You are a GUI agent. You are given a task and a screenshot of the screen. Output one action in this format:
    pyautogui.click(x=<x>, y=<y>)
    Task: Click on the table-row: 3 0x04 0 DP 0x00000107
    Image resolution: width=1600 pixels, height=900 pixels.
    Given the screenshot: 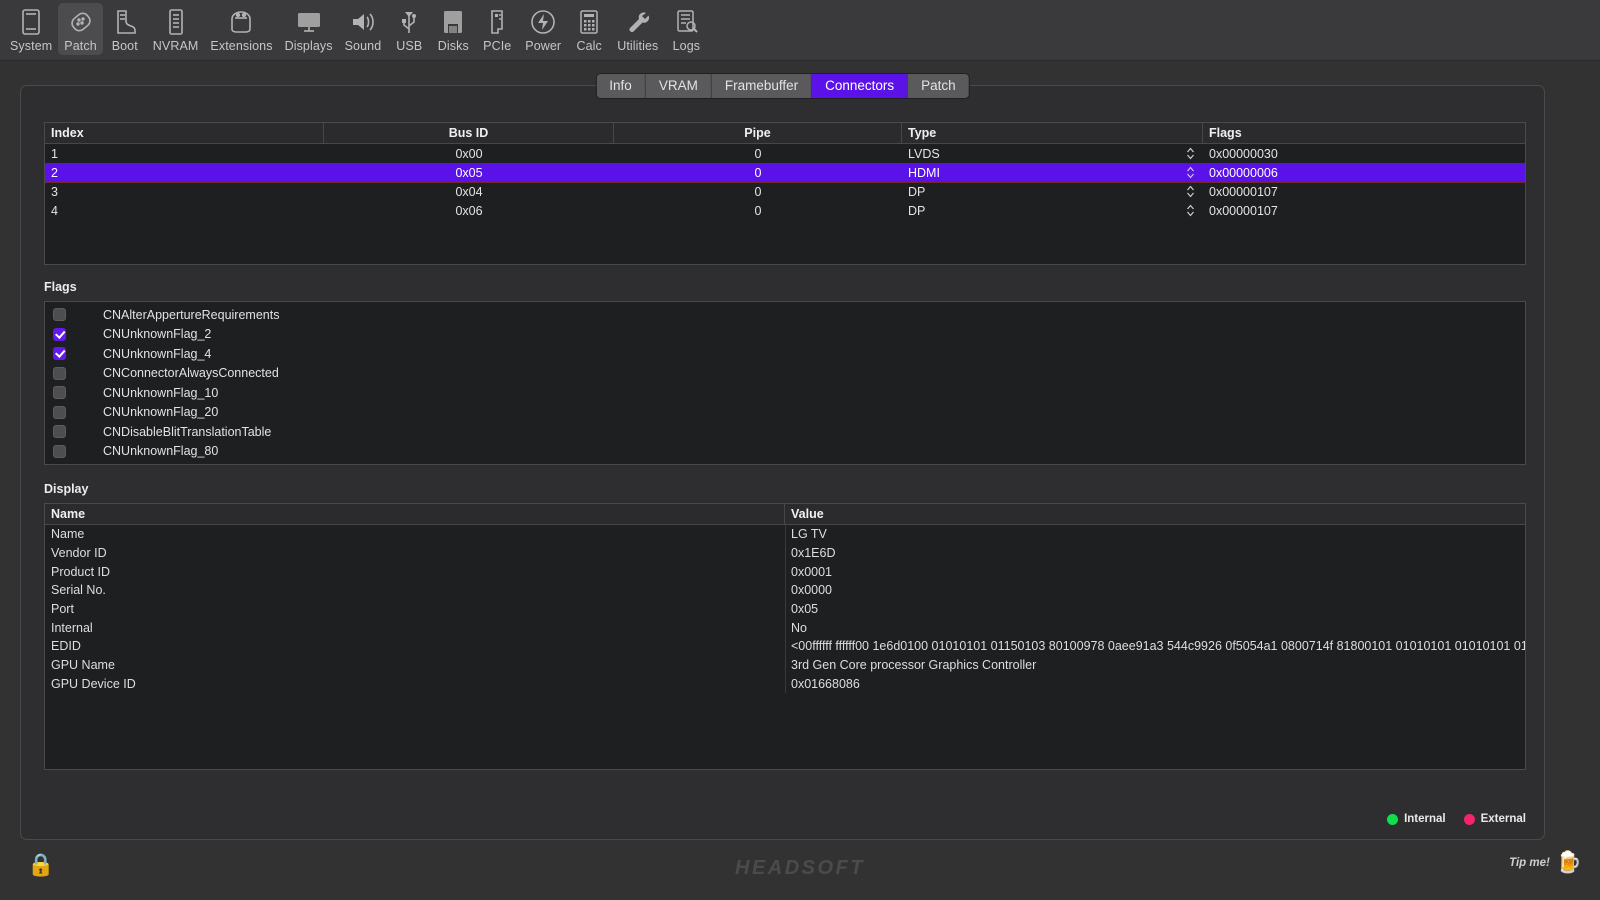 What is the action you would take?
    pyautogui.click(x=785, y=191)
    